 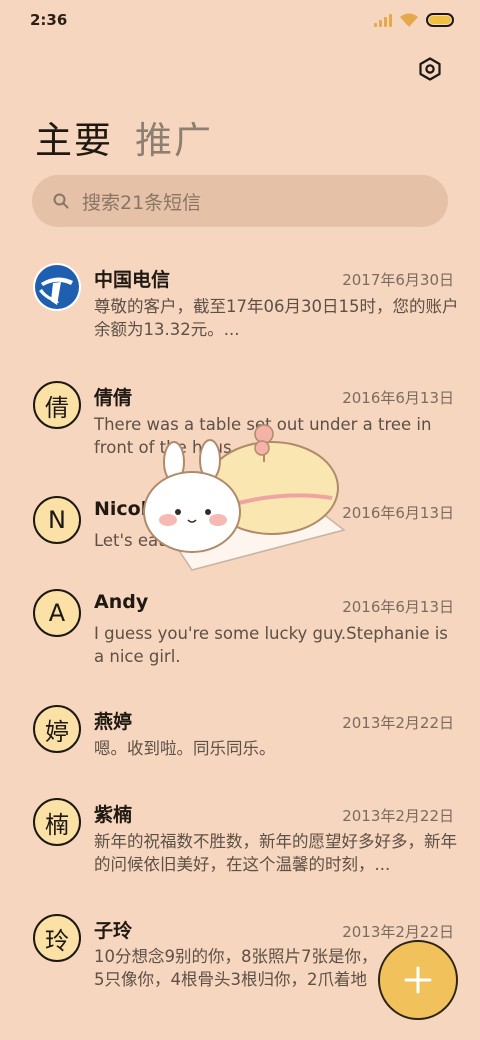 What do you see at coordinates (61, 201) in the screenshot?
I see `search-icon` at bounding box center [61, 201].